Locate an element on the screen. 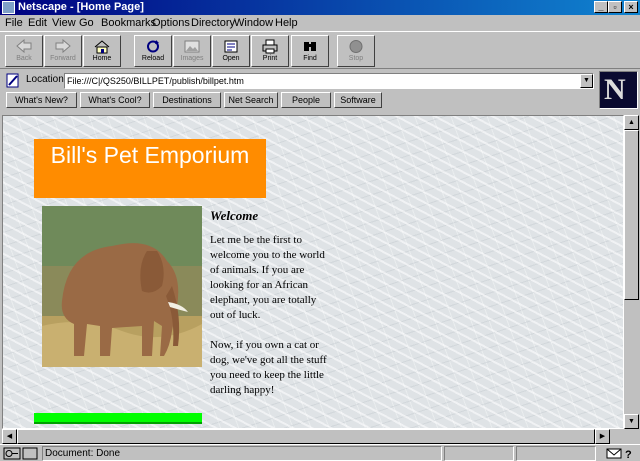 The width and height of the screenshot is (640, 461). scroll-left-arrow-icon: ◀ is located at coordinates (9, 436).